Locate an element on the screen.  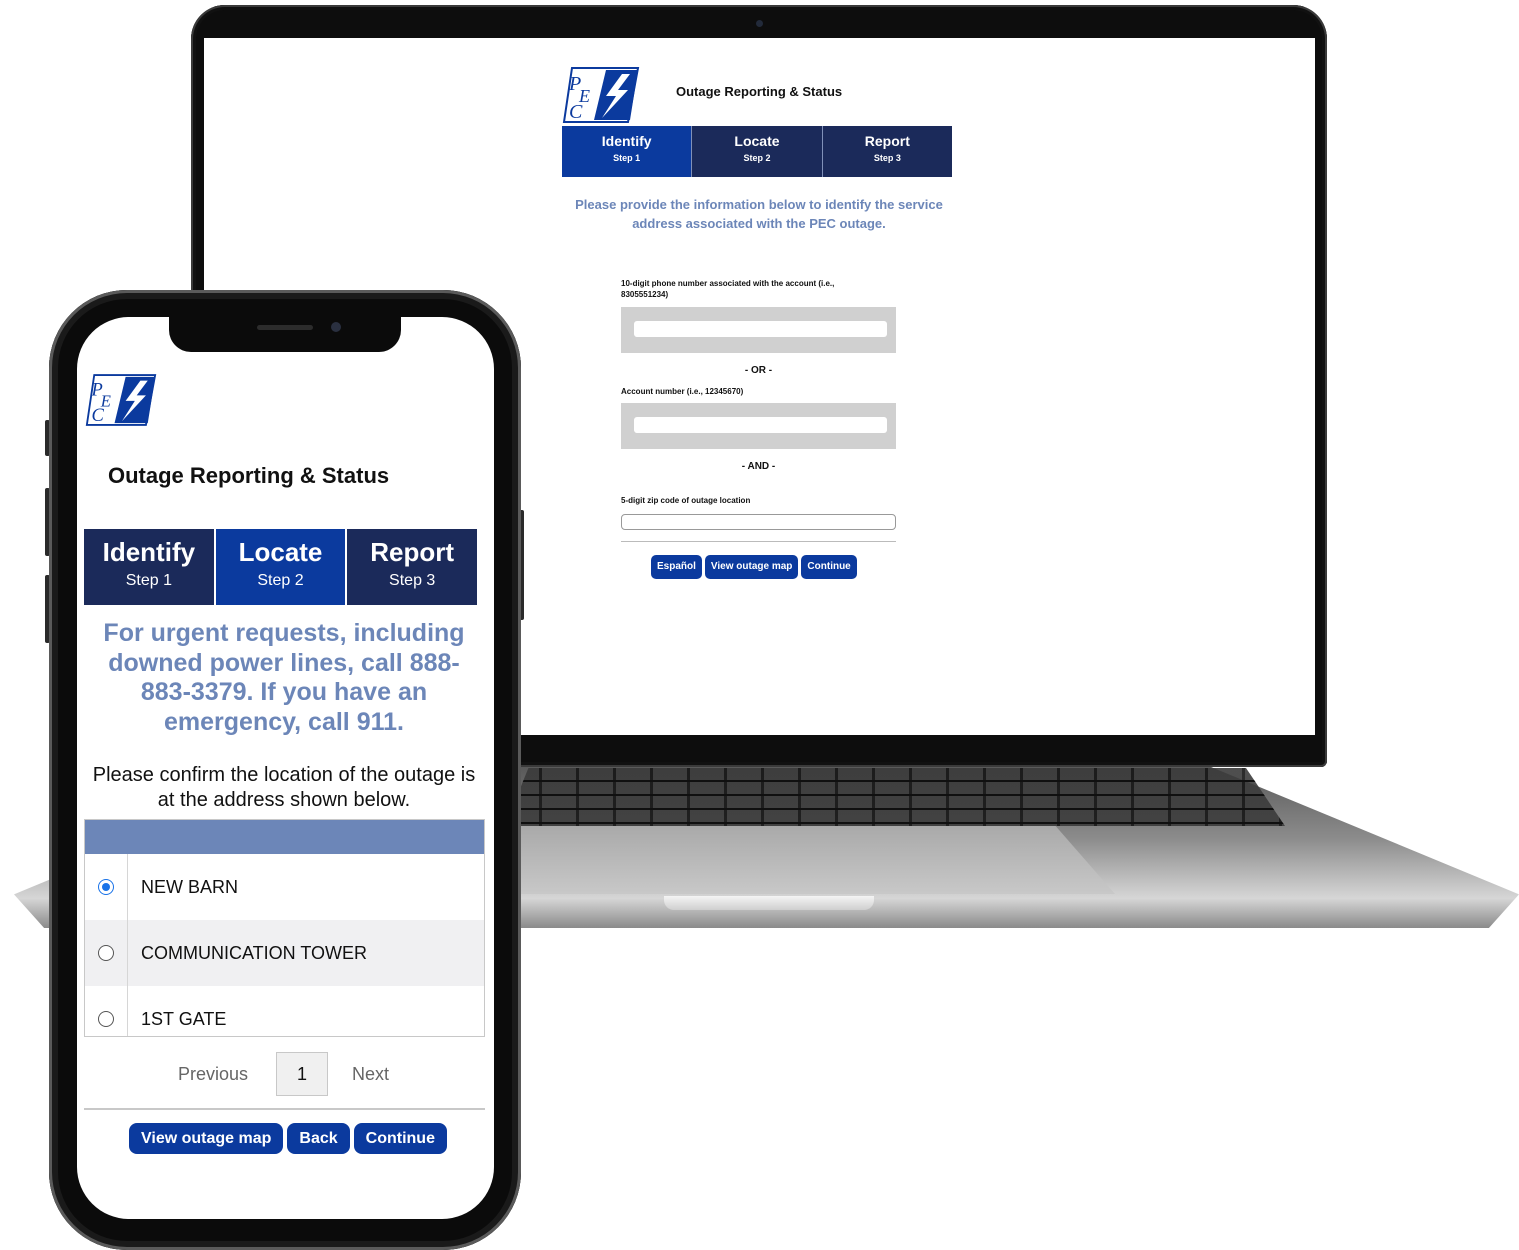
location-row: COMMUNICATION TOWER is located at coordinates (284, 953).